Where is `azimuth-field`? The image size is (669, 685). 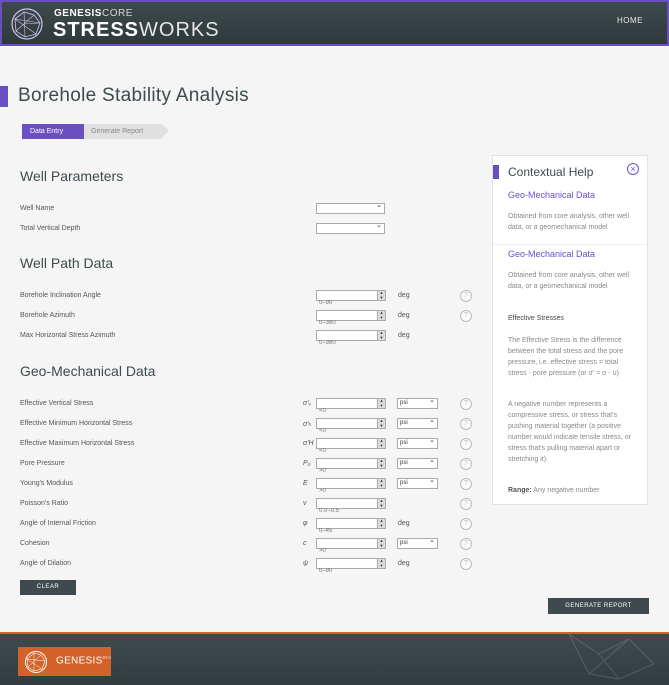
azimuth-field is located at coordinates (347, 323).